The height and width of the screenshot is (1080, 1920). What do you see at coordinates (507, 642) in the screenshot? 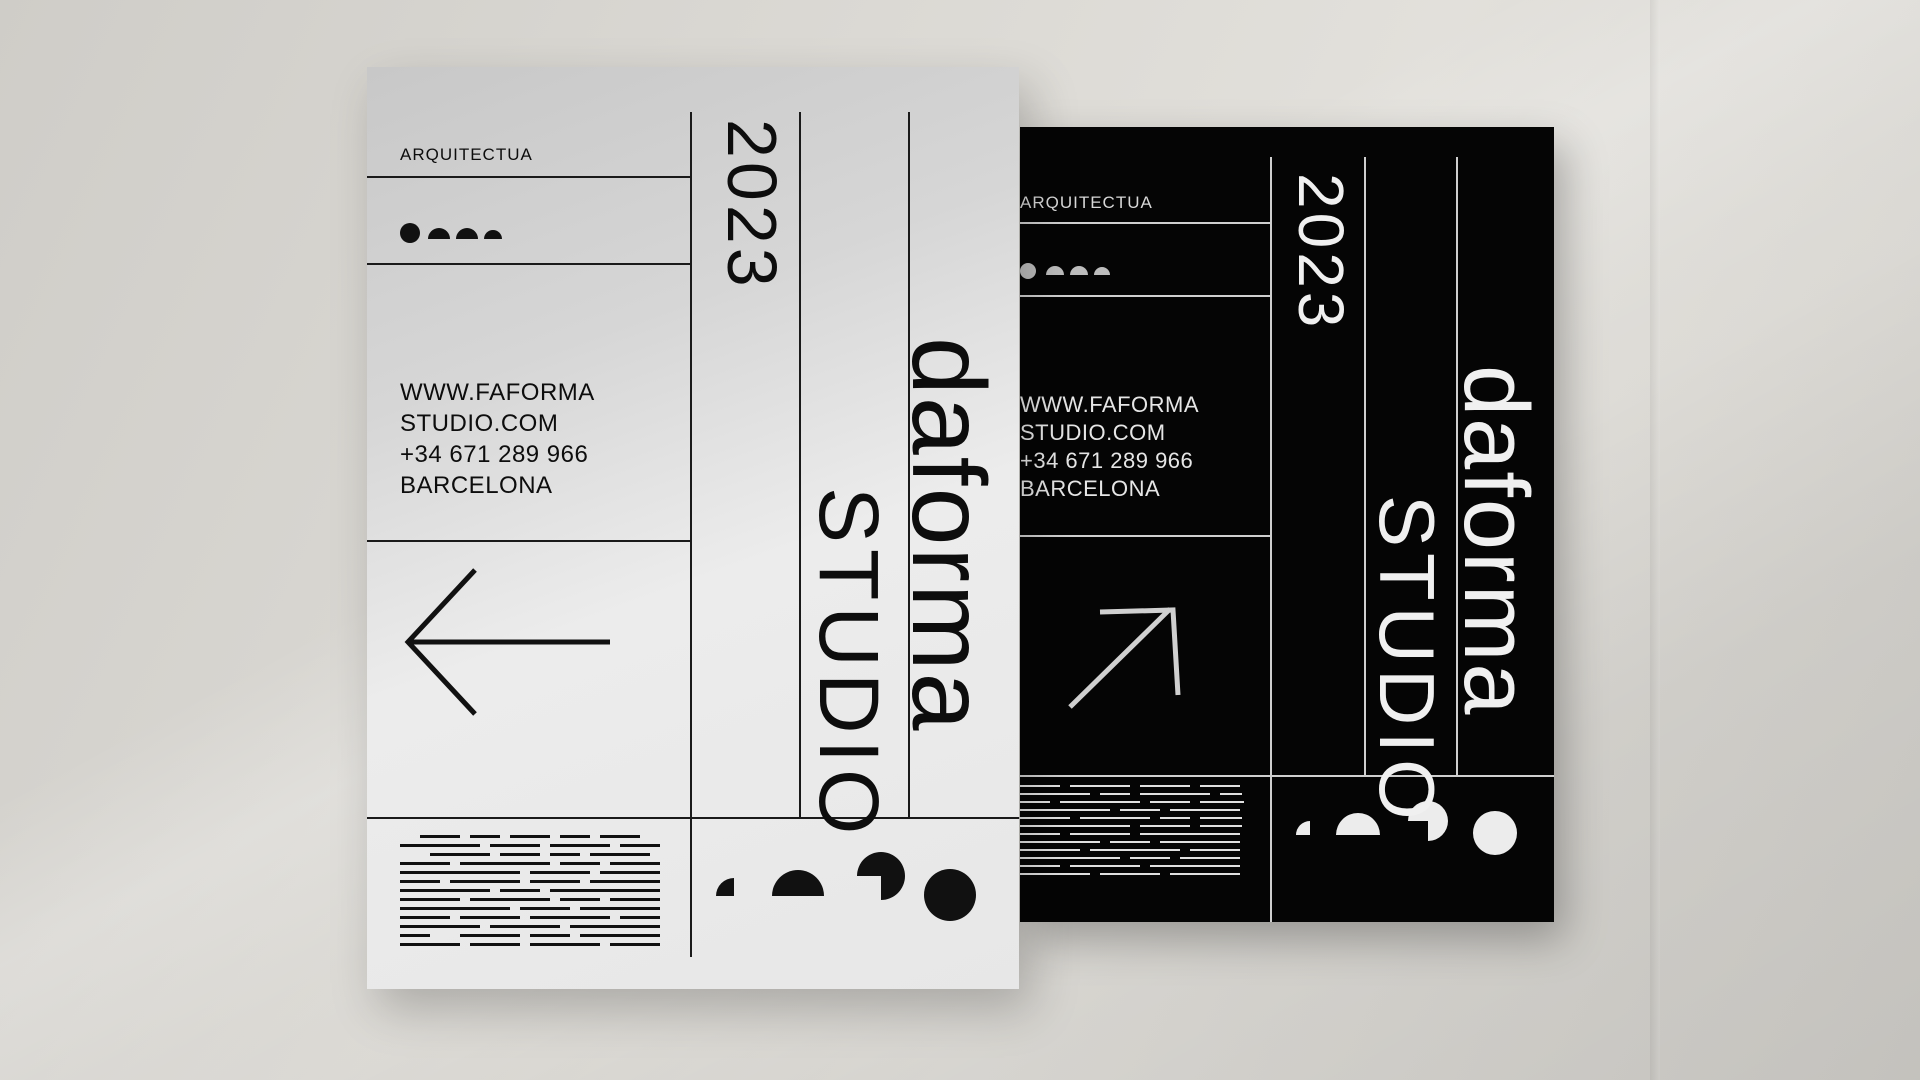
I see `left-arrow-icon` at bounding box center [507, 642].